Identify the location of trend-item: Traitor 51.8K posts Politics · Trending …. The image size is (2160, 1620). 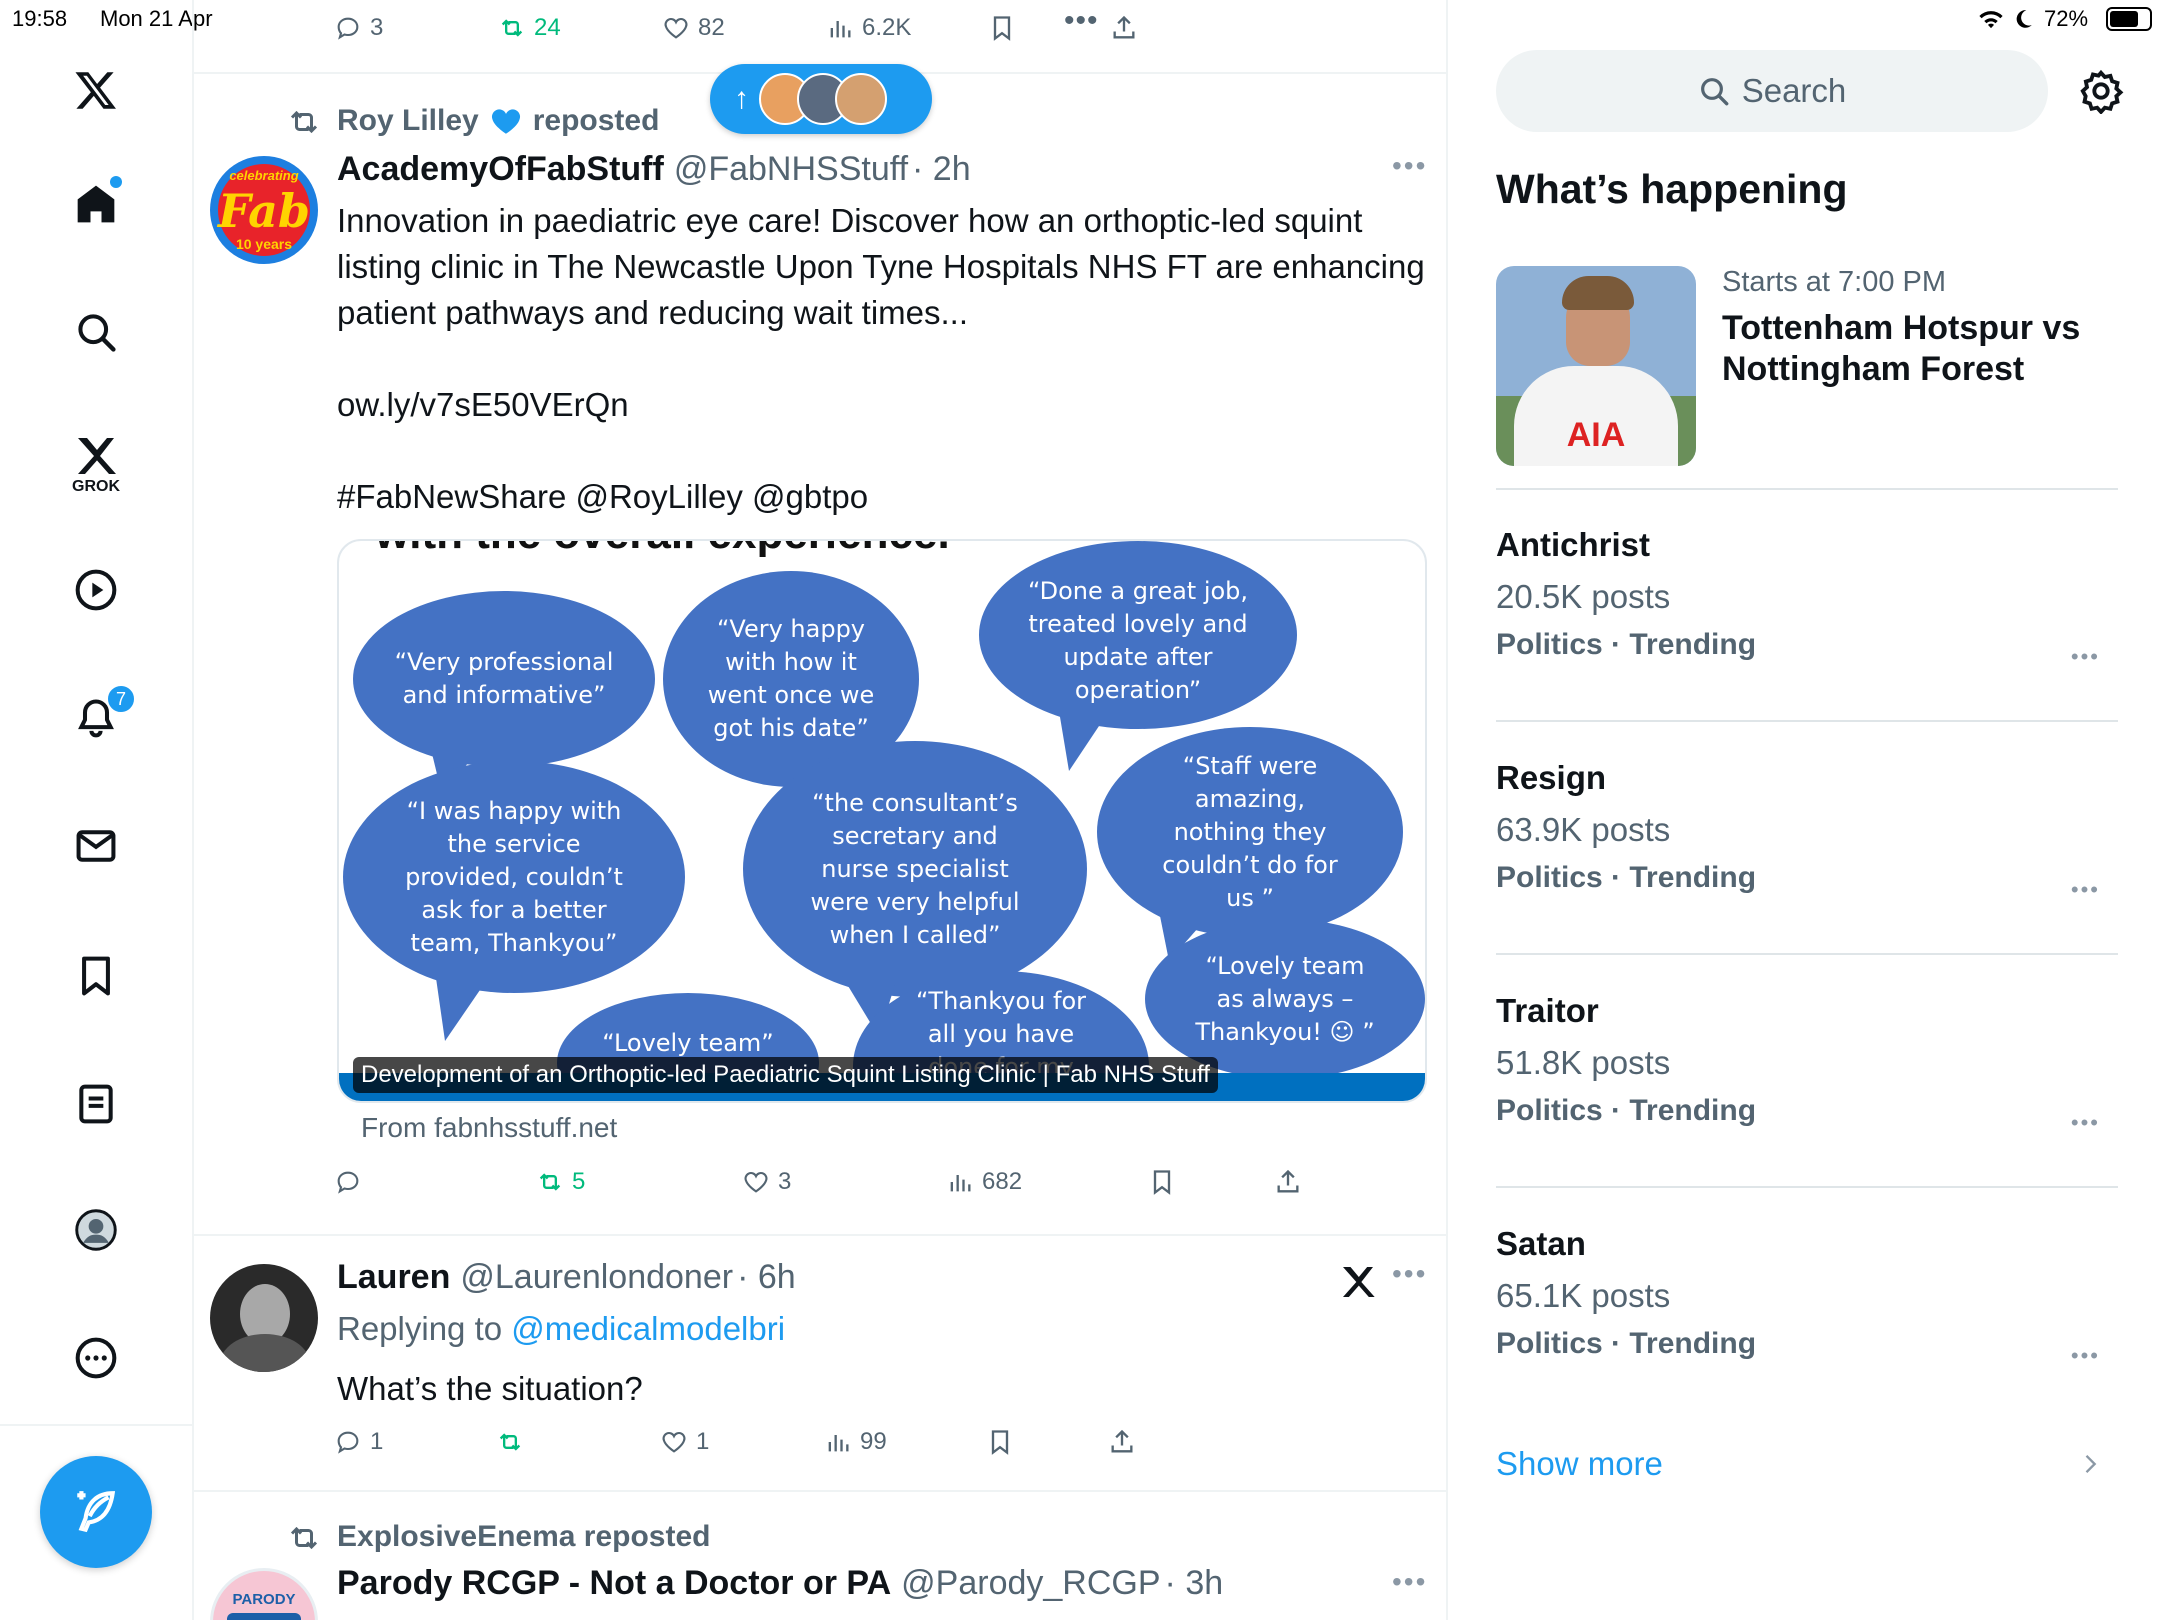
(1807, 1072).